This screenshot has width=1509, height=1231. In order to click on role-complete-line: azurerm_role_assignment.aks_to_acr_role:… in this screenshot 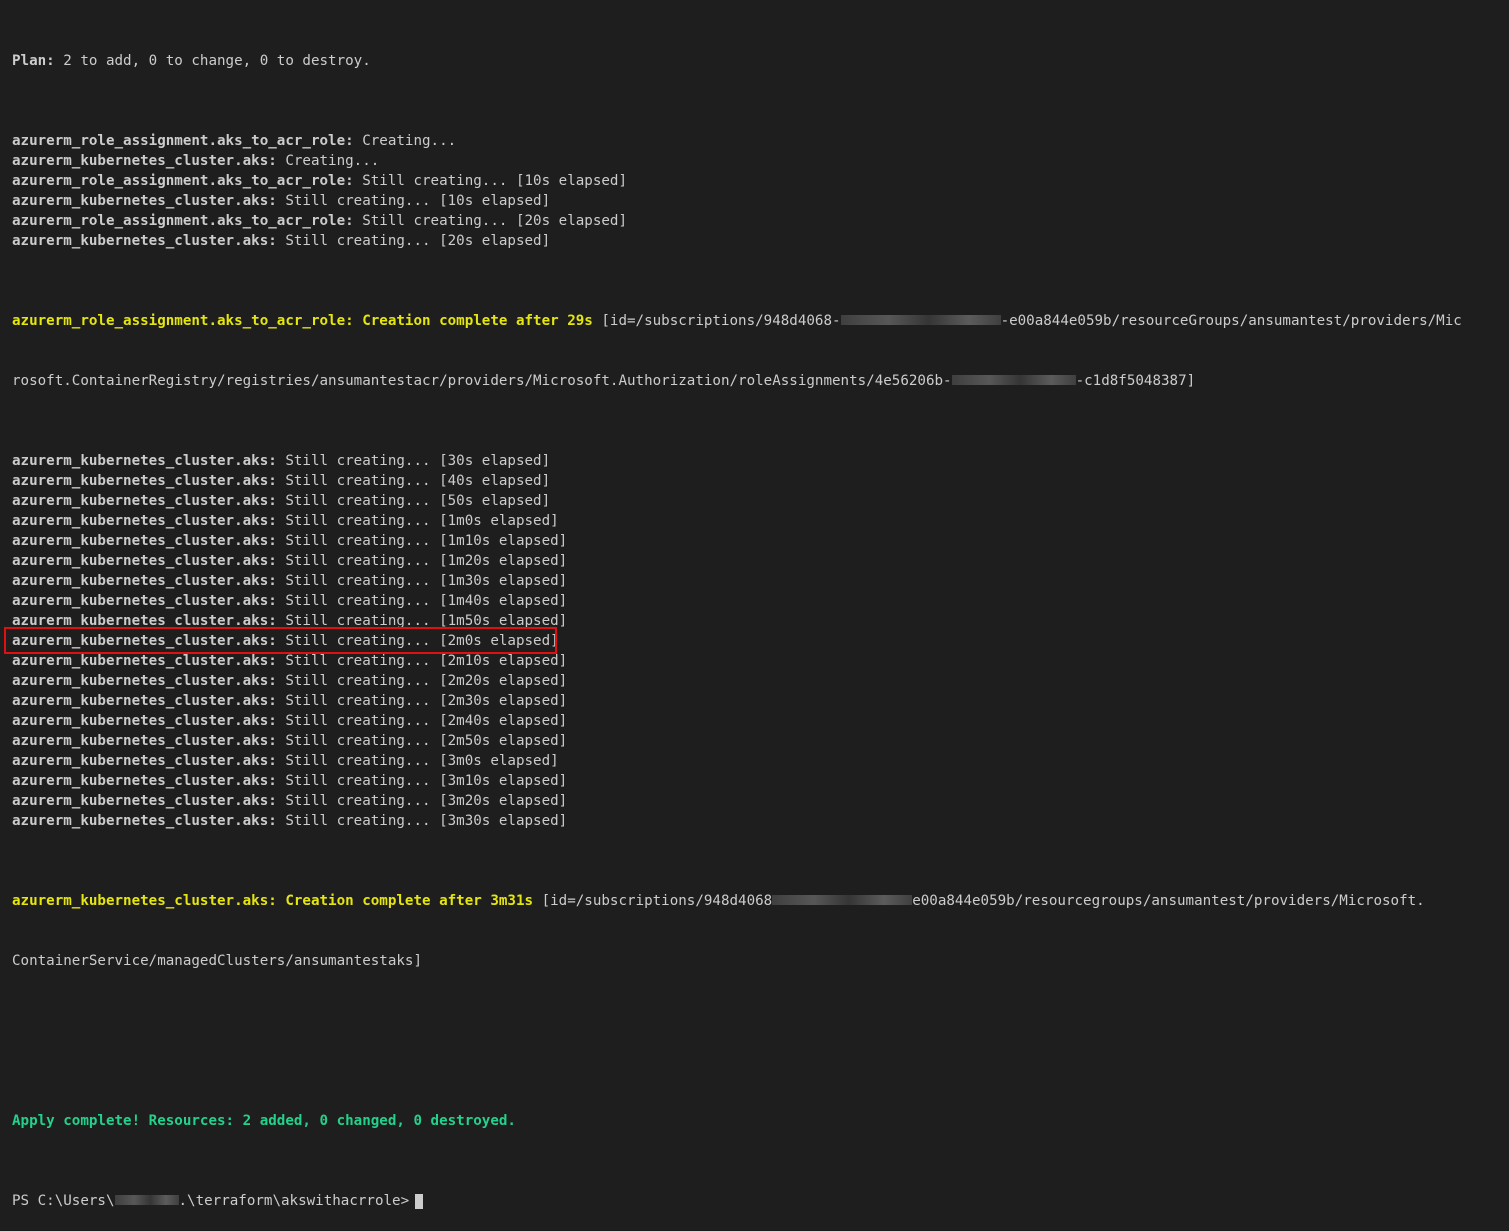, I will do `click(754, 321)`.